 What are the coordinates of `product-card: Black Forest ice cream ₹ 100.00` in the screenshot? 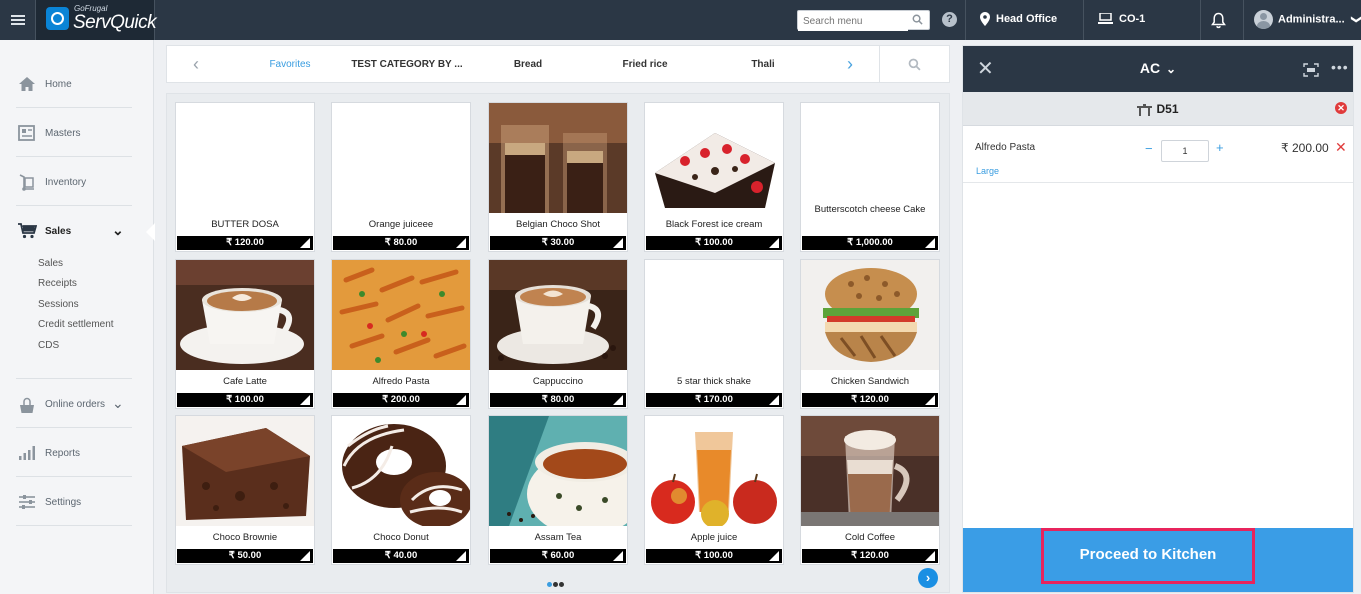 It's located at (714, 177).